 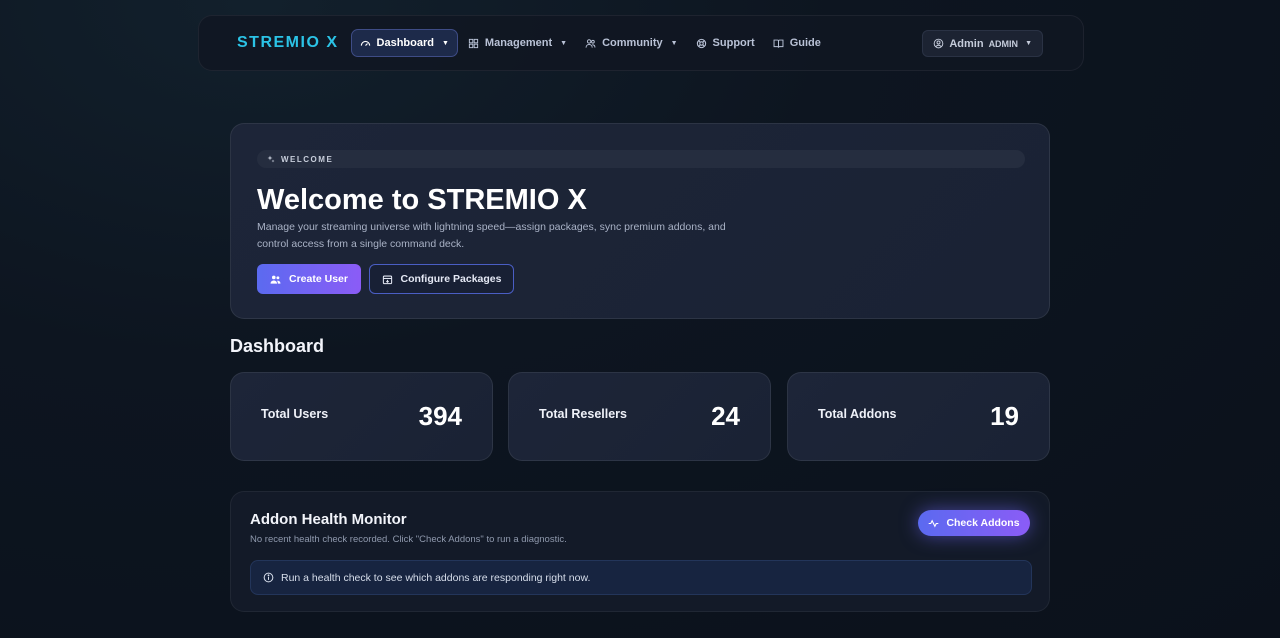 I want to click on stat-value: 24, so click(x=725, y=416).